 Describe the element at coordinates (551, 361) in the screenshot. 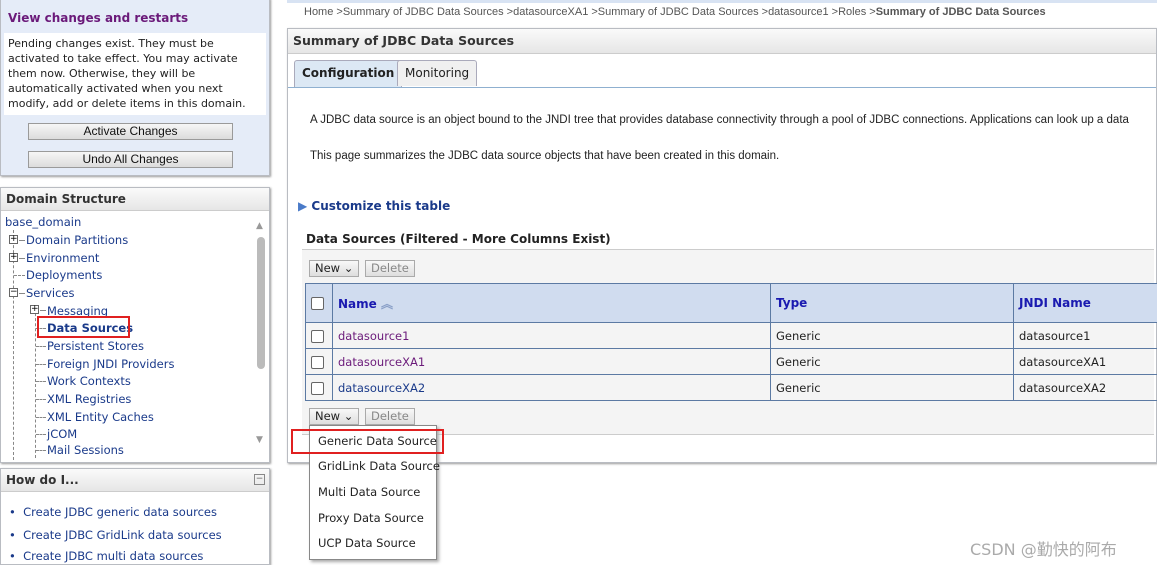

I see `datasource-link: datasourceXA1` at that location.